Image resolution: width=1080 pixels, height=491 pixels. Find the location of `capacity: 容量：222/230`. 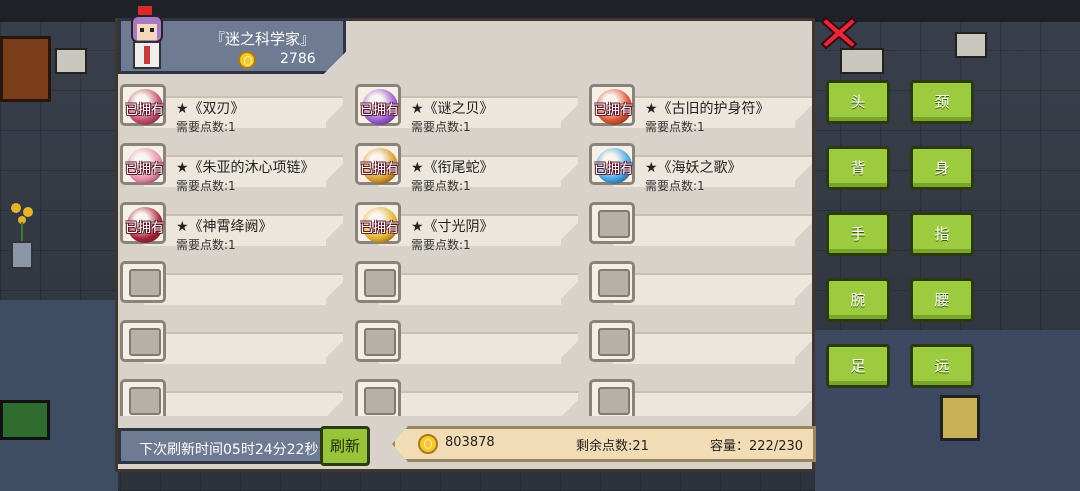

capacity: 容量：222/230 is located at coordinates (757, 446).